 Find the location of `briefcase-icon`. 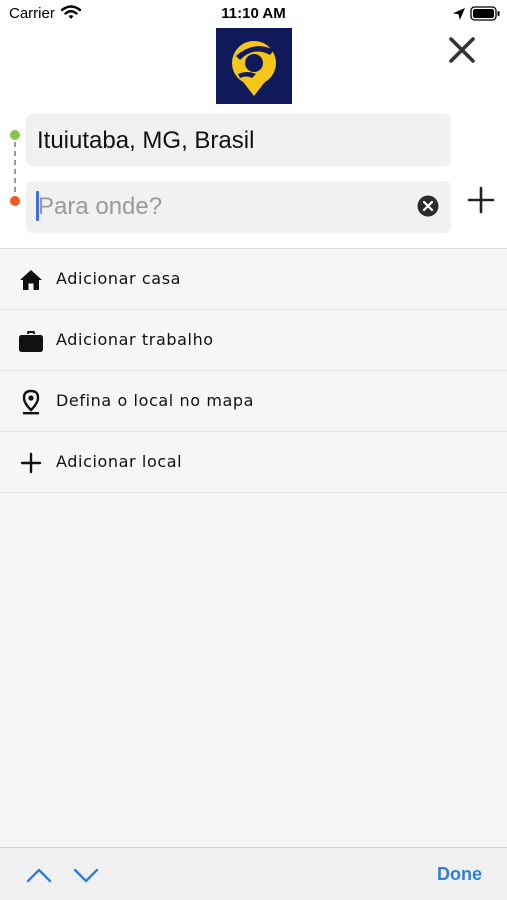

briefcase-icon is located at coordinates (31, 341).